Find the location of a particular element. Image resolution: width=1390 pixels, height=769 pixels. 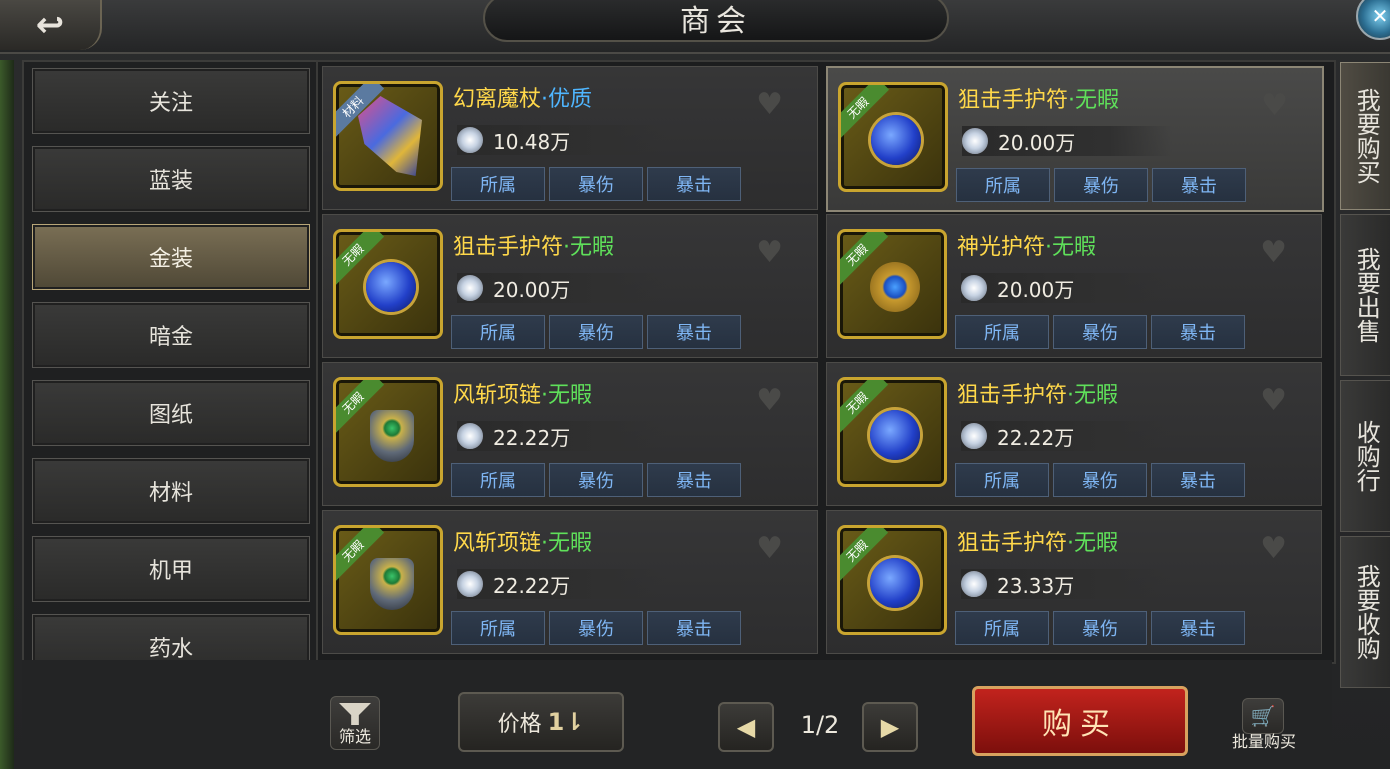

triangle-left-icon: ◀ is located at coordinates (746, 727).